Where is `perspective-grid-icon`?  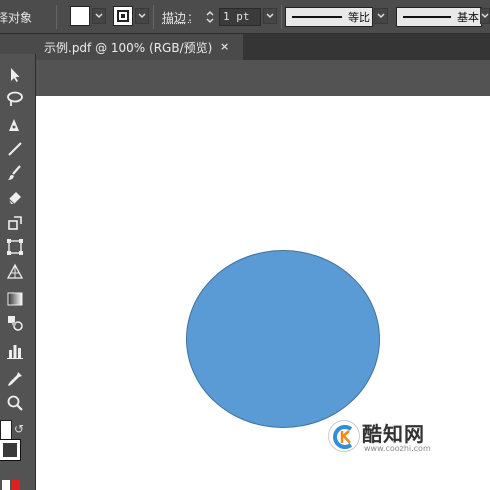 perspective-grid-icon is located at coordinates (15, 271).